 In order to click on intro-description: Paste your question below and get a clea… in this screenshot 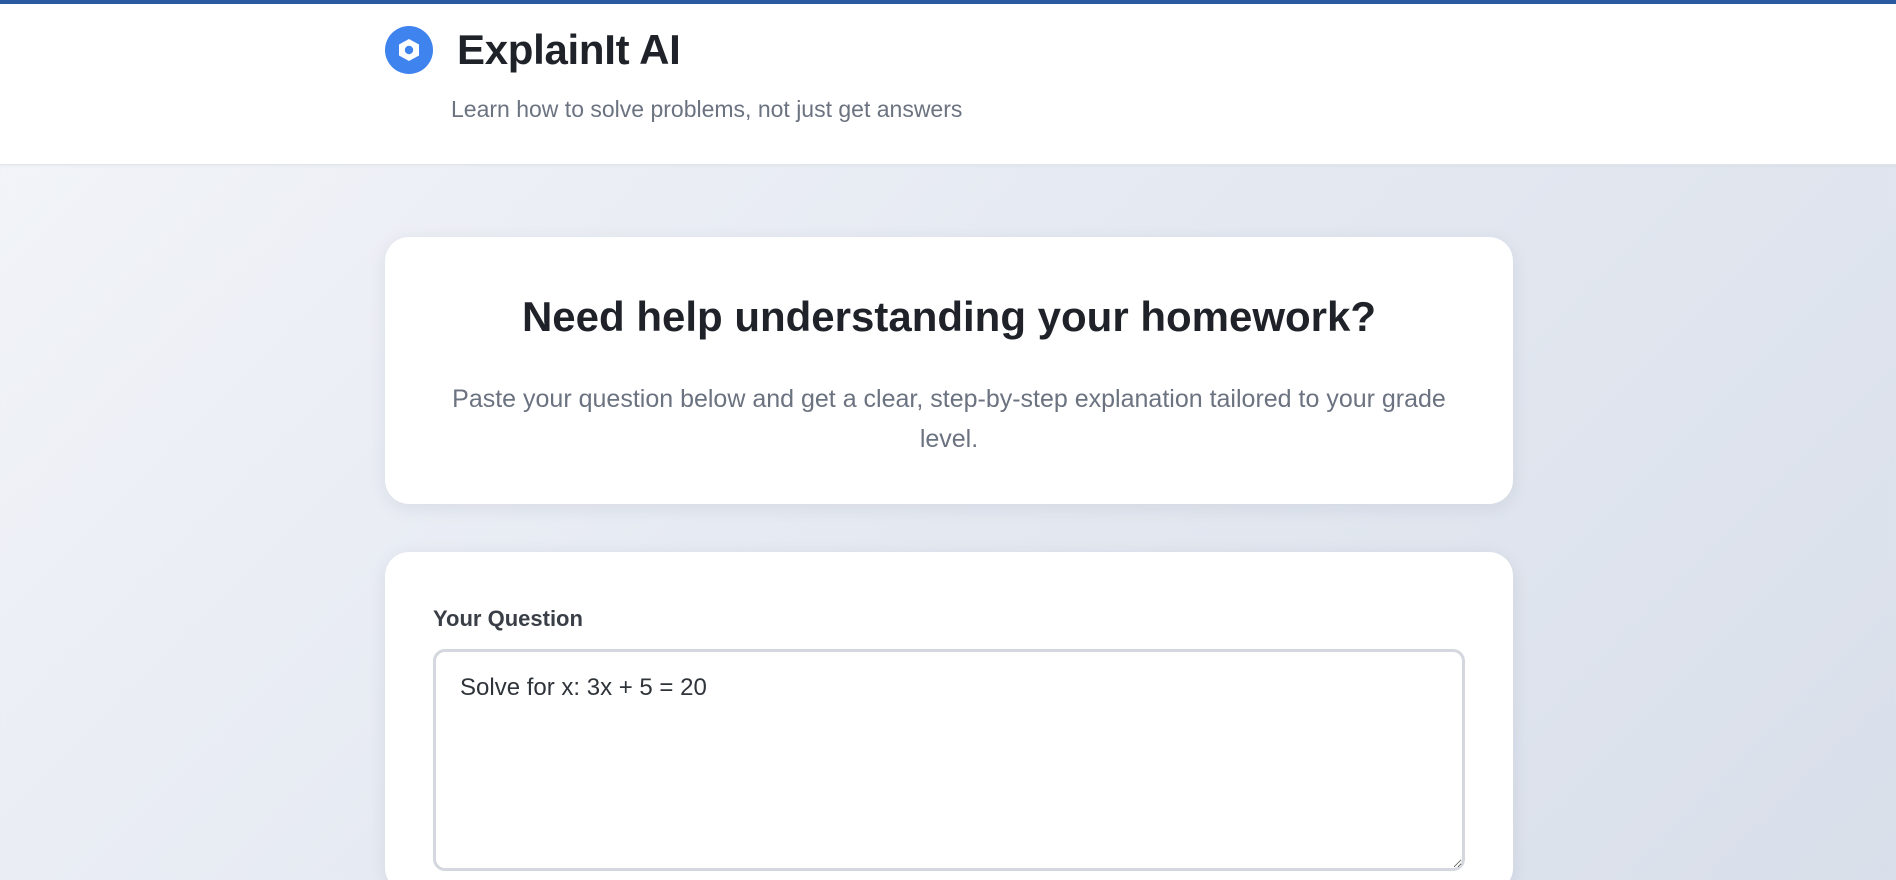, I will do `click(949, 419)`.